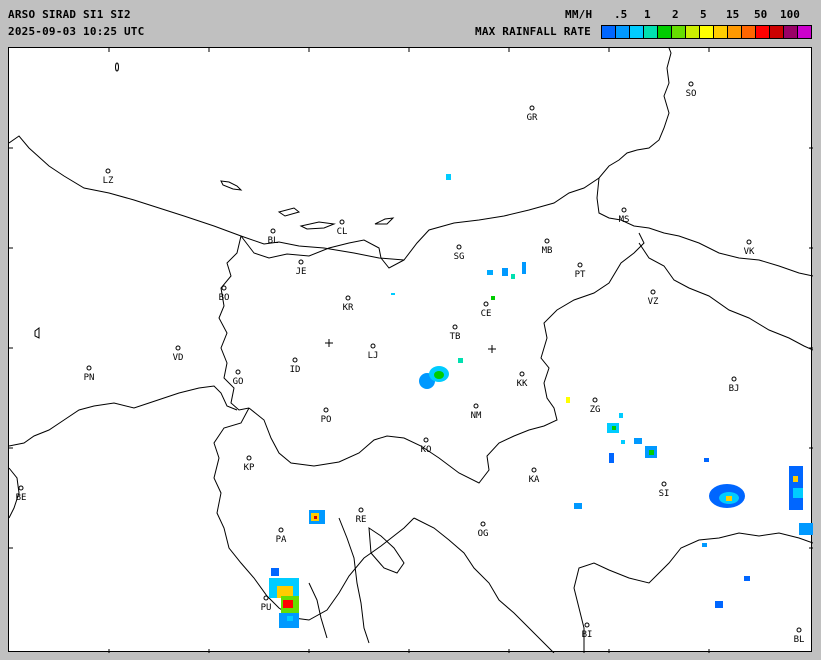 The height and width of the screenshot is (660, 821). I want to click on units-label: MM/H, so click(579, 14).